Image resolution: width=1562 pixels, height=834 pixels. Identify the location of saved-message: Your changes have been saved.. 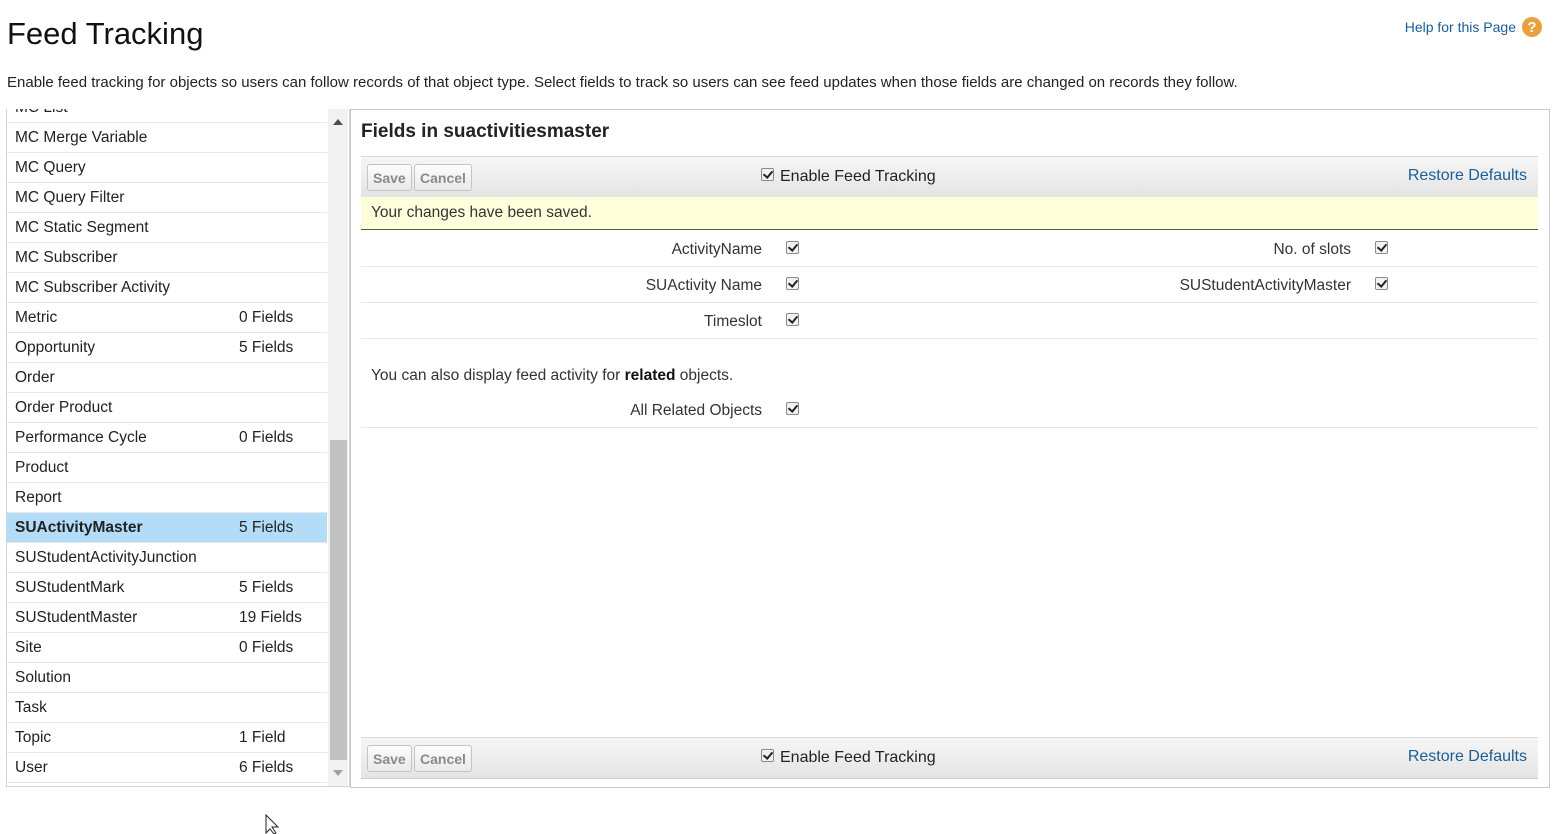
(949, 213).